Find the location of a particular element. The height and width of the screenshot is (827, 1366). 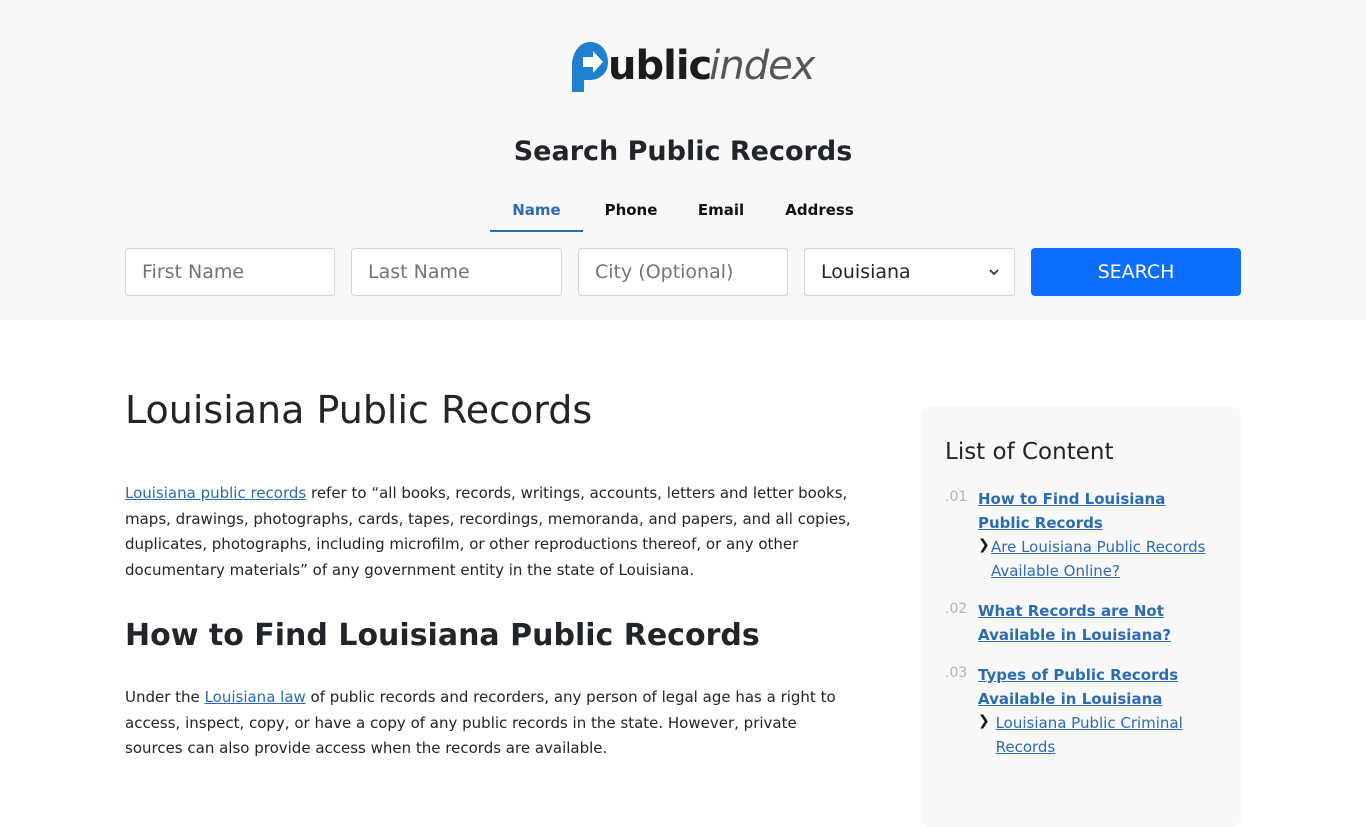

state-select-value: Louisiana is located at coordinates (866, 272).